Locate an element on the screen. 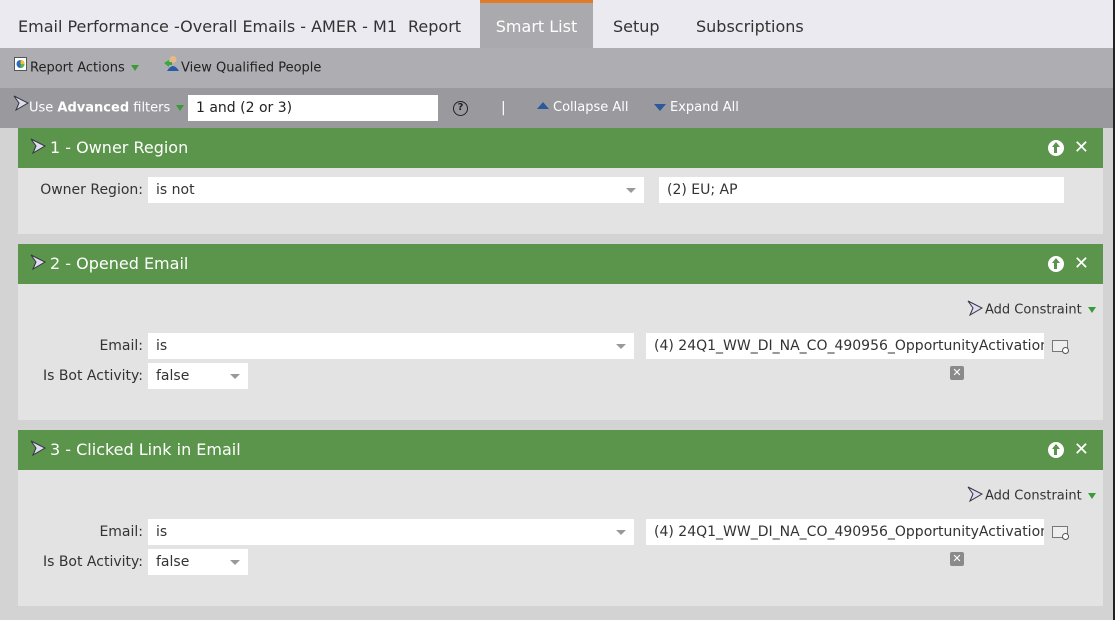  expand-all-button: Expand All is located at coordinates (696, 108).